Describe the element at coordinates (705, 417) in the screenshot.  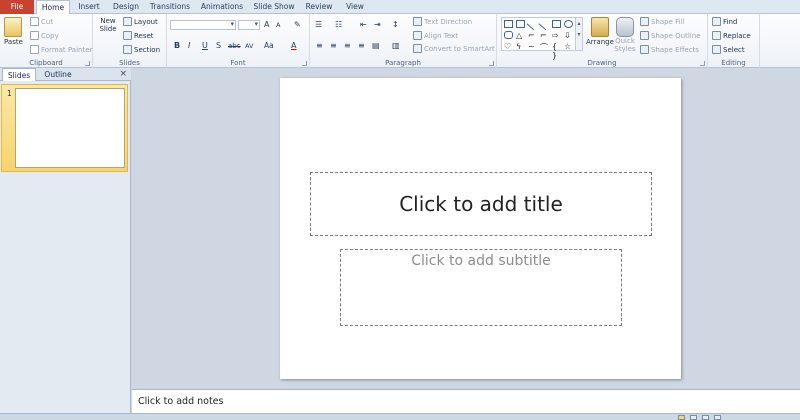
I see `reading-view-icon` at that location.